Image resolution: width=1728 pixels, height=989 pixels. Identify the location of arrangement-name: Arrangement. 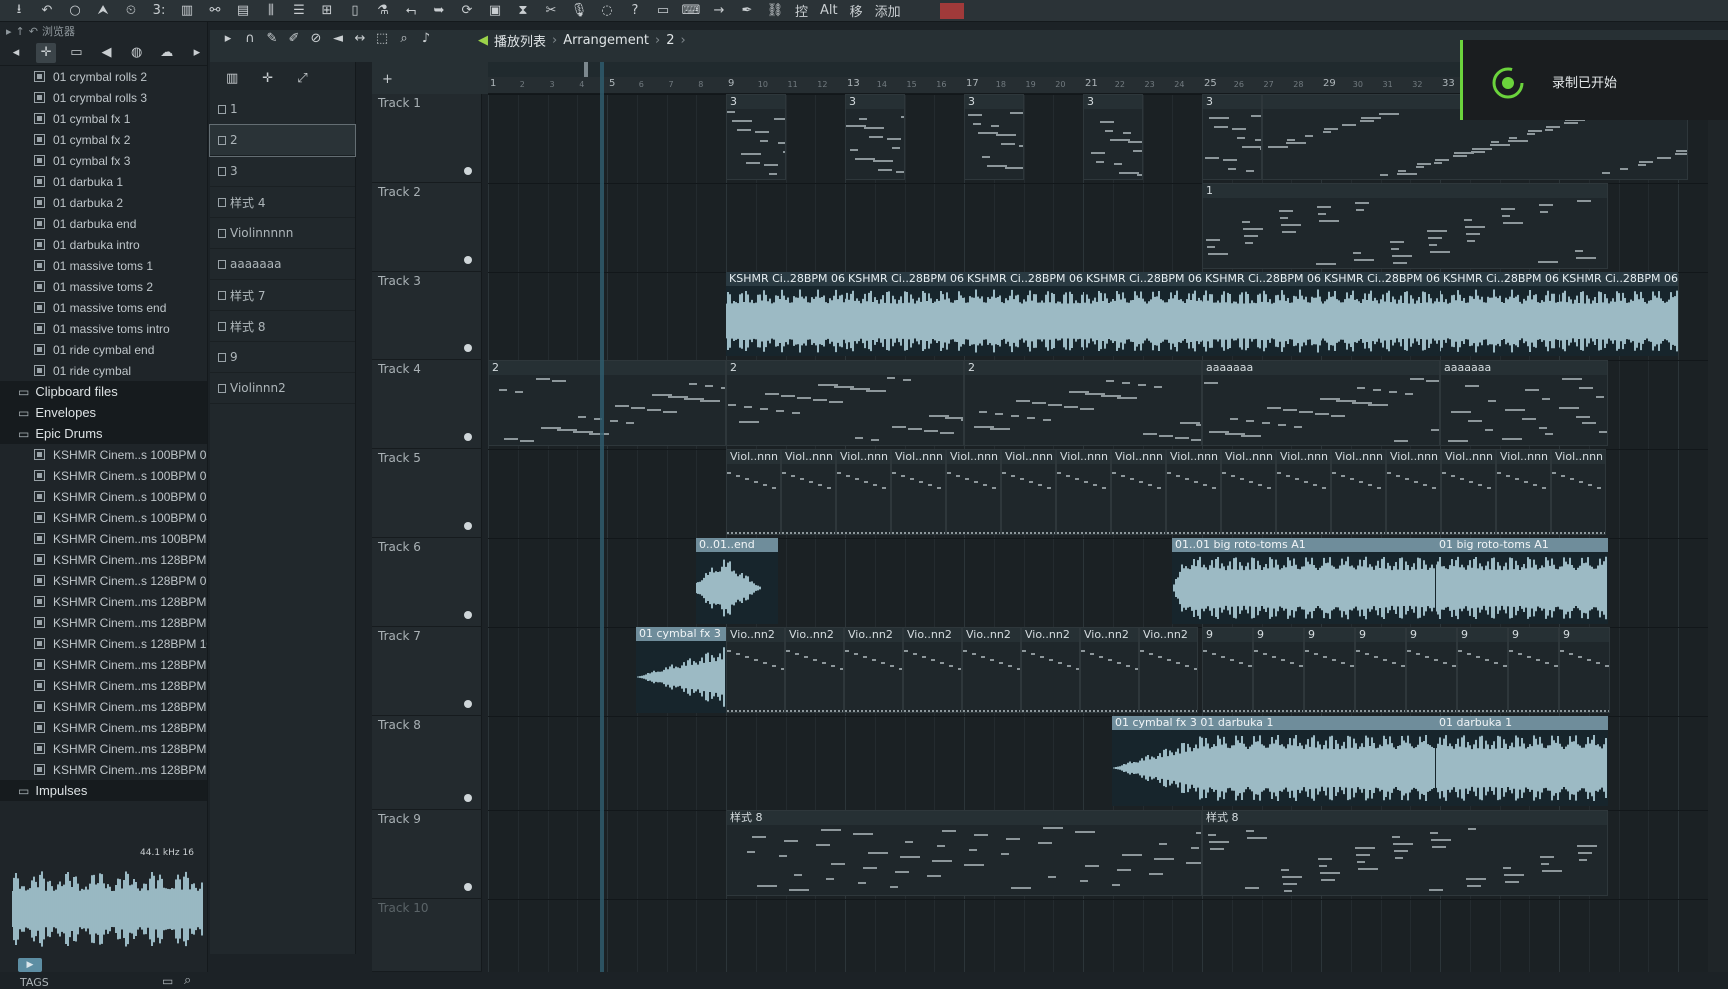
(606, 40).